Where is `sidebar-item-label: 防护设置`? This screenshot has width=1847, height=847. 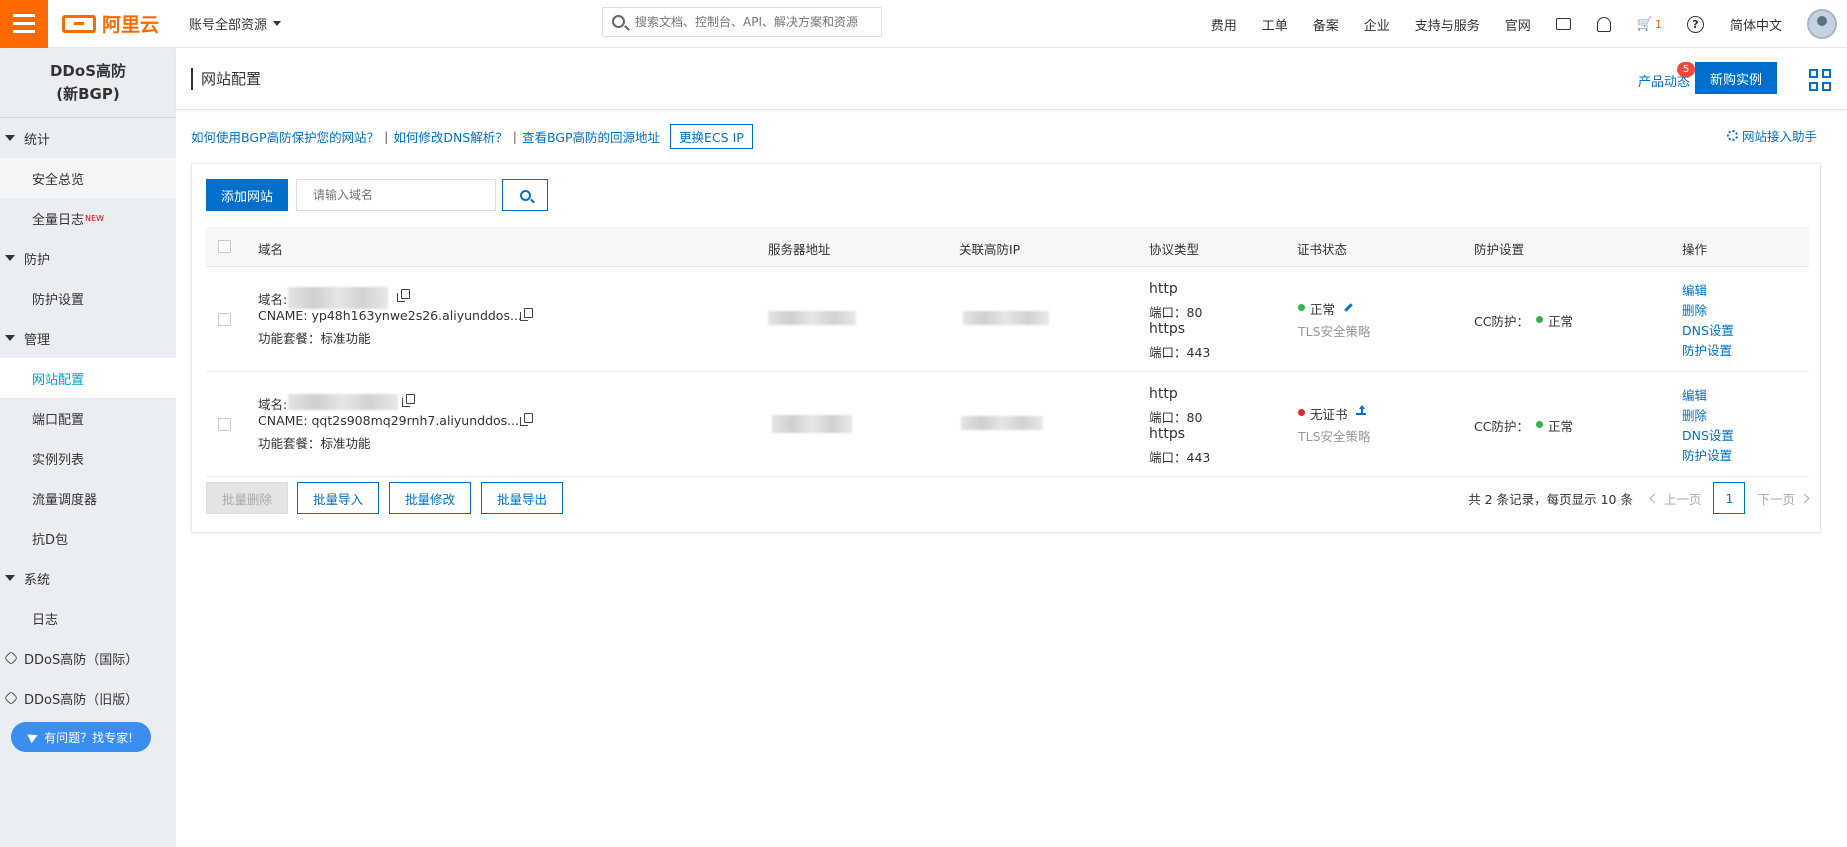
sidebar-item-label: 防护设置 is located at coordinates (58, 300).